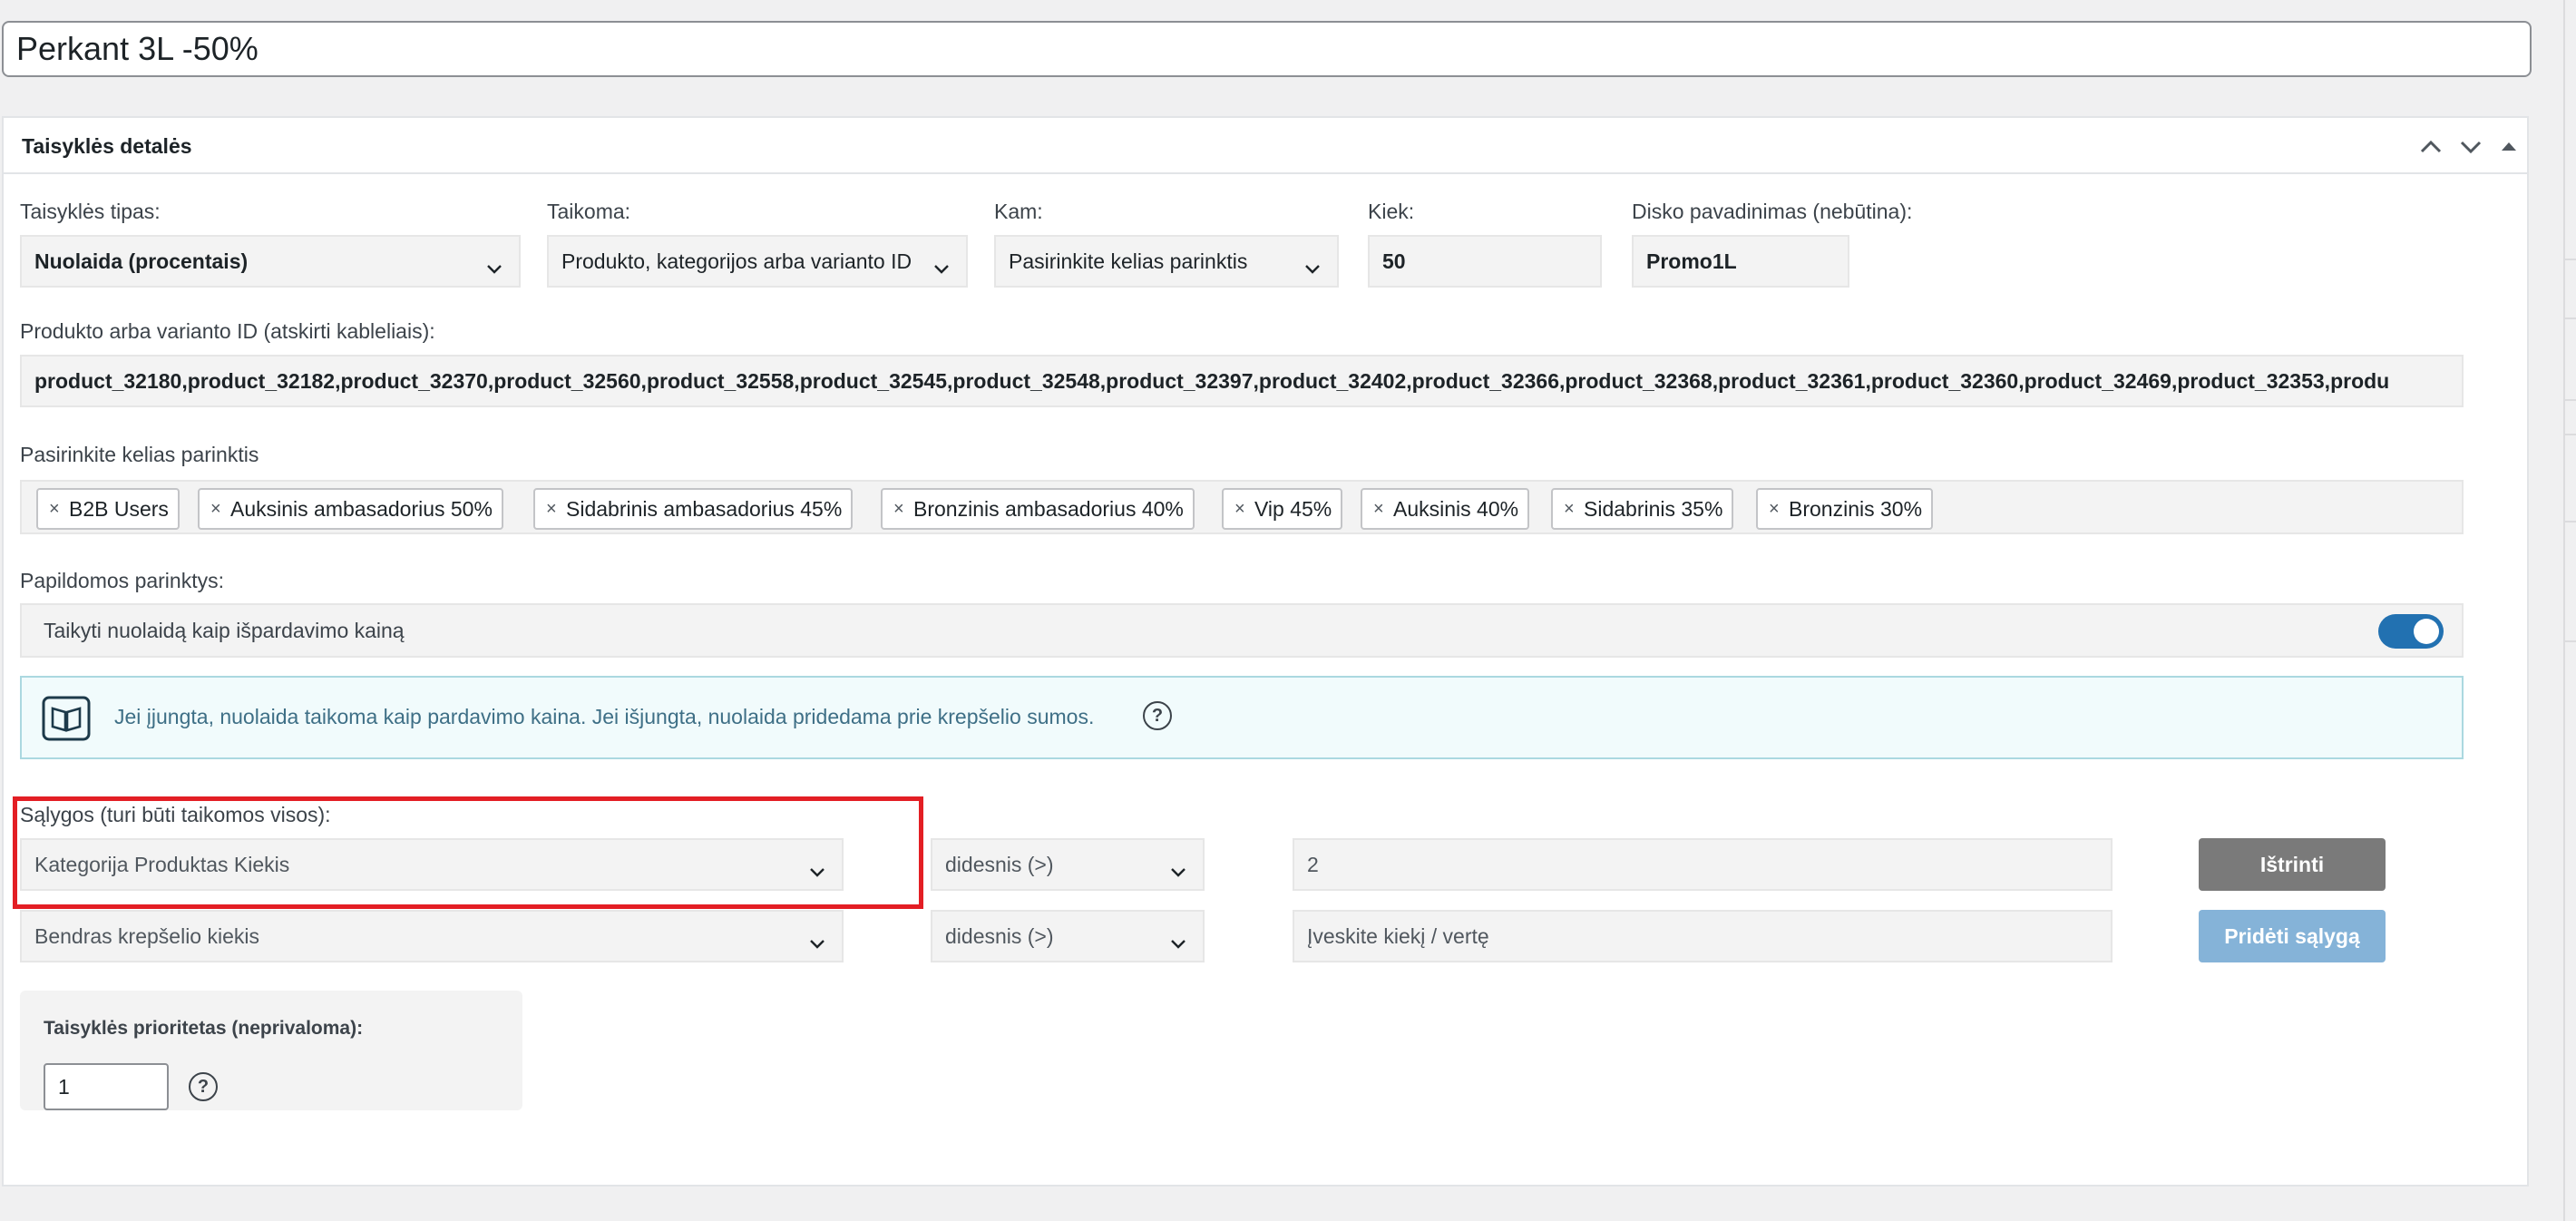 The height and width of the screenshot is (1221, 2576). Describe the element at coordinates (2431, 147) in the screenshot. I see `move-up-icon` at that location.